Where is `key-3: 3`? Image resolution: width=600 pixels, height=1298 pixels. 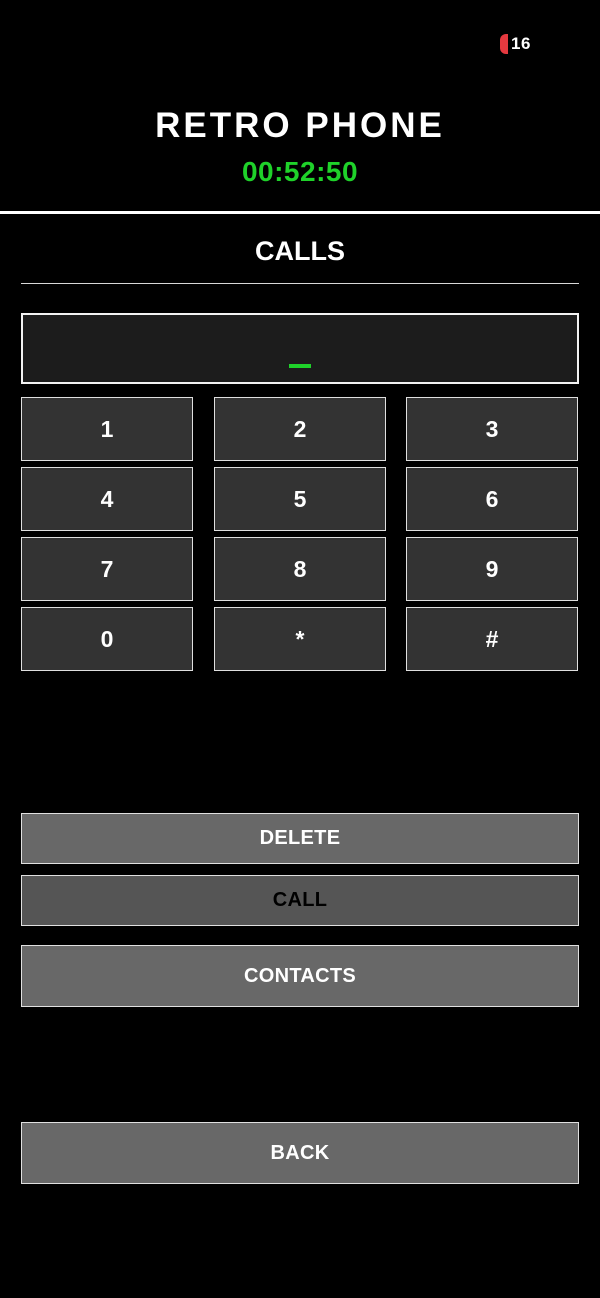 key-3: 3 is located at coordinates (492, 429).